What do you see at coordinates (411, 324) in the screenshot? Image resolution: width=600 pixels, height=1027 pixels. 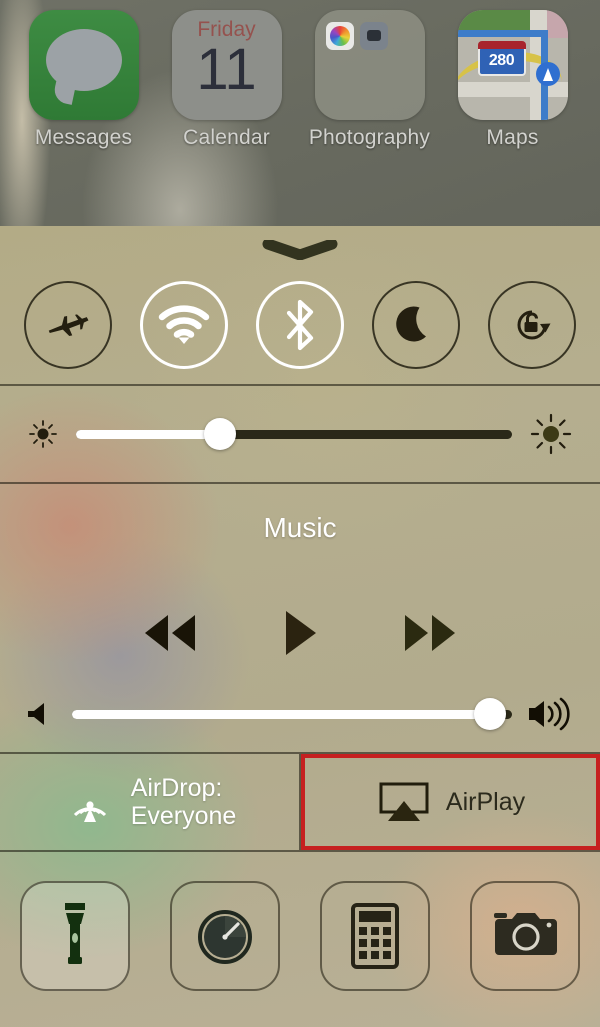 I see `moon-icon` at bounding box center [411, 324].